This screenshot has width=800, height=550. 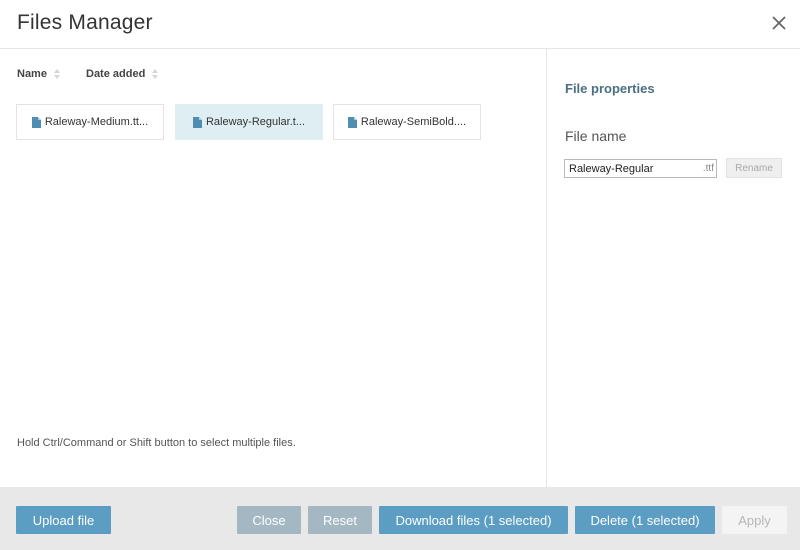 I want to click on file-name-input, so click(x=629, y=168).